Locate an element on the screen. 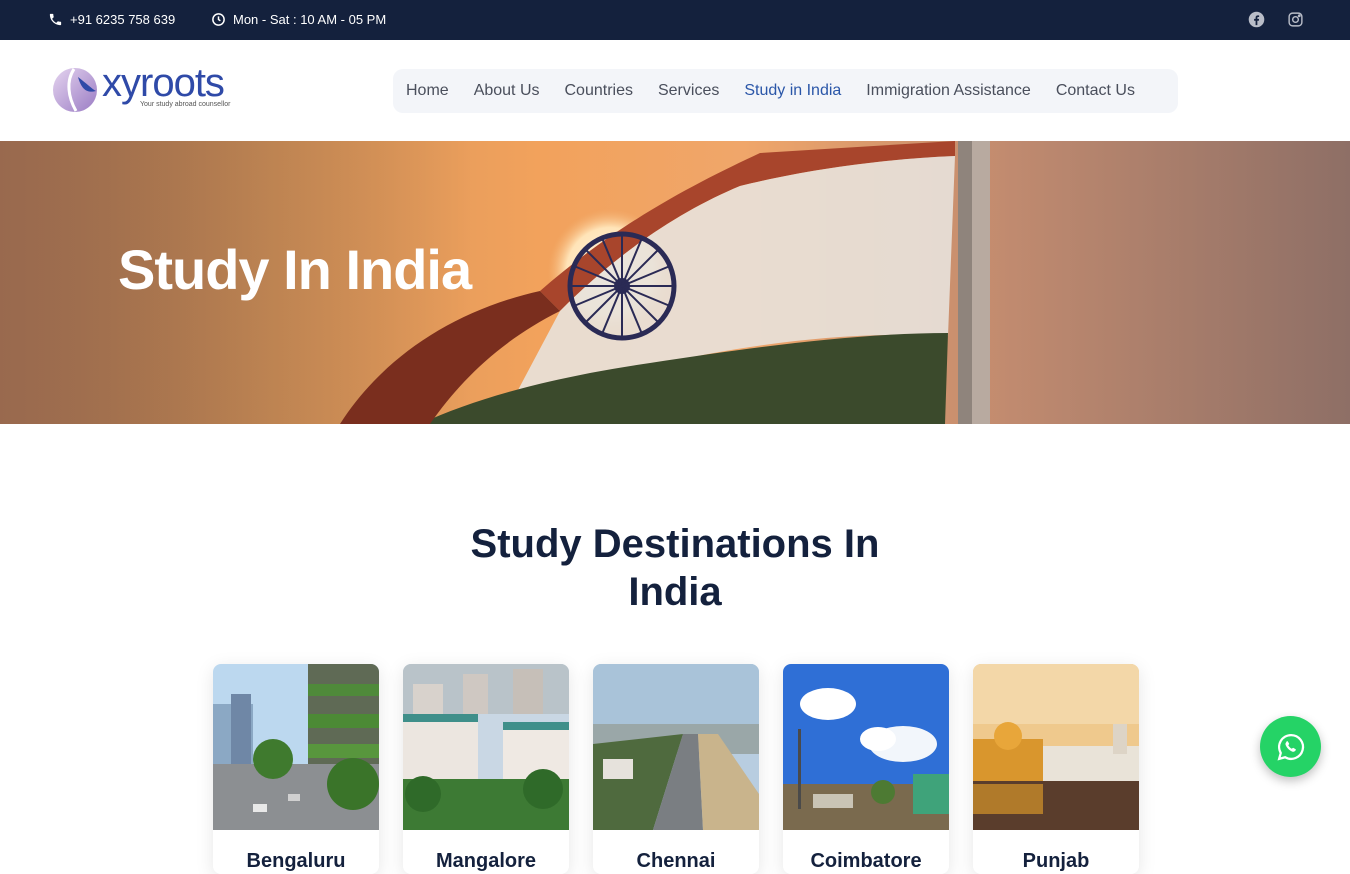  facebook-icon is located at coordinates (1256, 19).